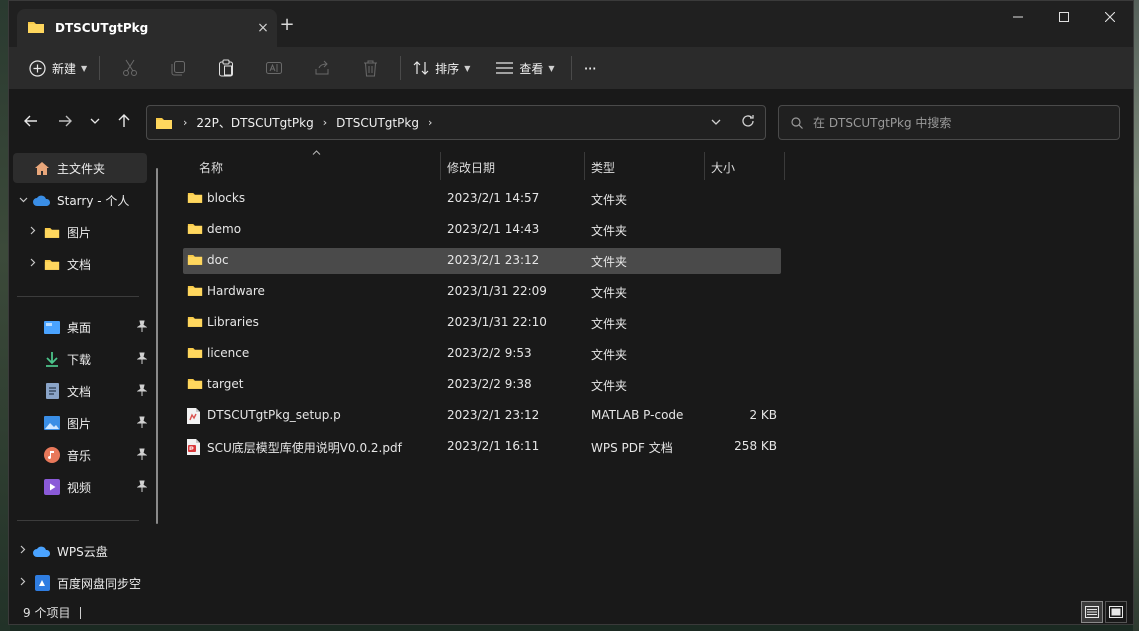 The image size is (1139, 631). What do you see at coordinates (226, 68) in the screenshot?
I see `paste-button` at bounding box center [226, 68].